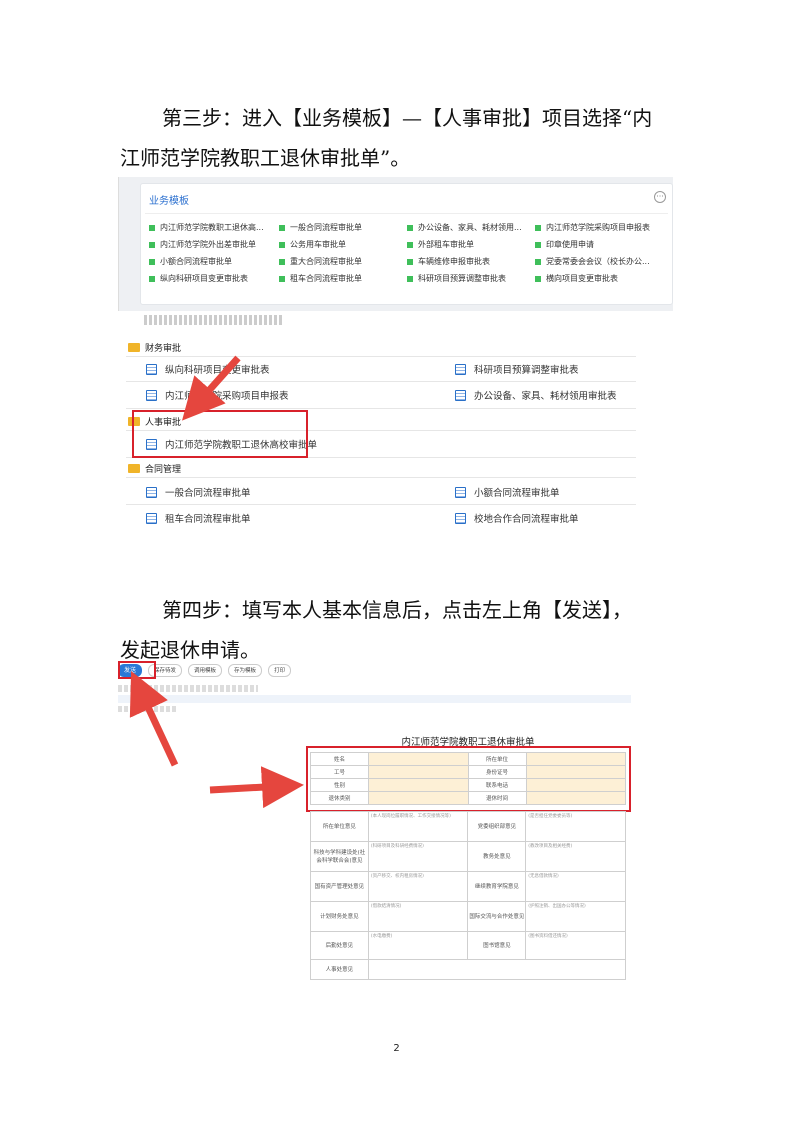 This screenshot has height=1122, width=793. I want to click on opinion-input: (护照注销、出国办公等情况), so click(575, 916).